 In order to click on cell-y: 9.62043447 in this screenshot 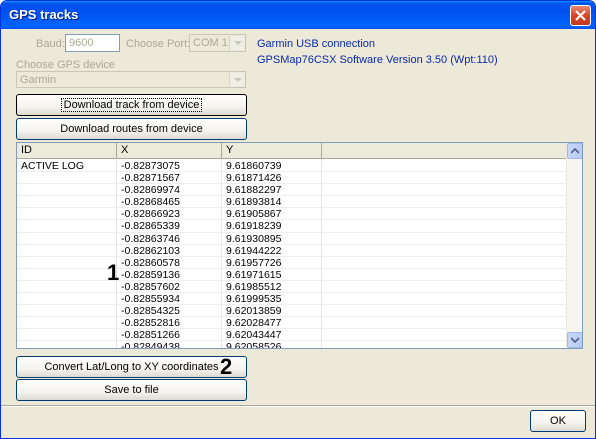, I will do `click(272, 335)`.